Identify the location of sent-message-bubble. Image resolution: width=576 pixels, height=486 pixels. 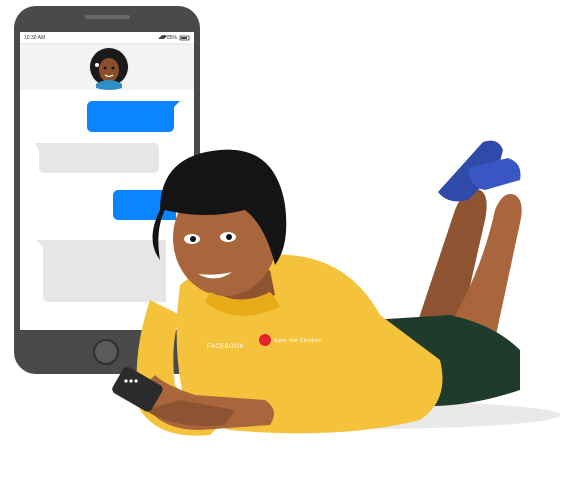
(133, 116).